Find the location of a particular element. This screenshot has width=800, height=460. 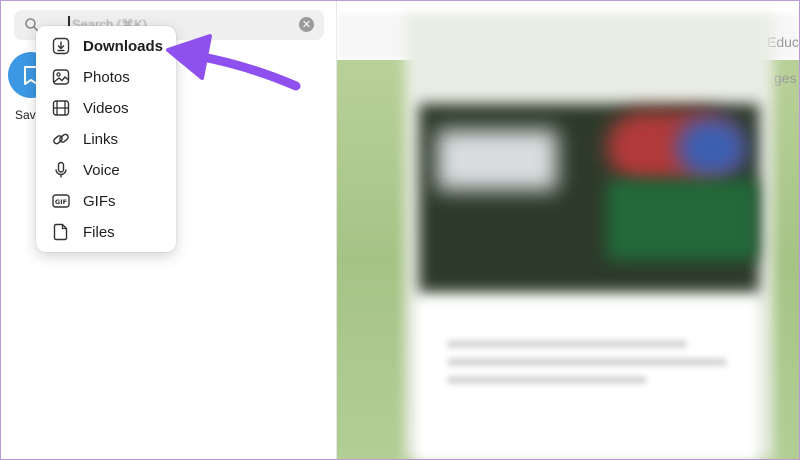

menu-item-gifs: GIF GIFs is located at coordinates (106, 200).